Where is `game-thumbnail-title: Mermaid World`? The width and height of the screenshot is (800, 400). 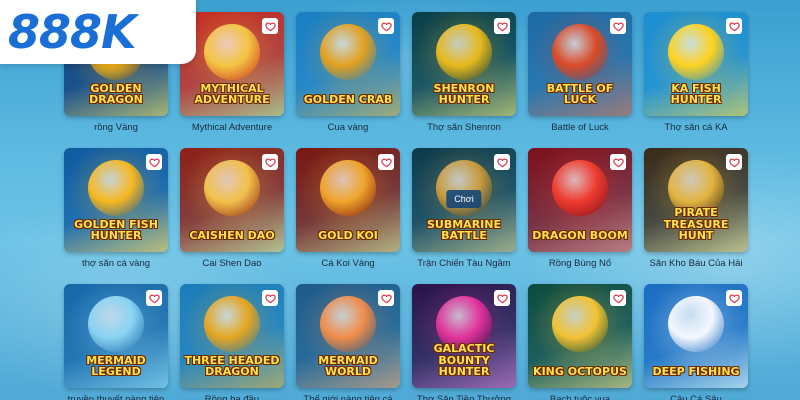
game-thumbnail-title: Mermaid World is located at coordinates (348, 366).